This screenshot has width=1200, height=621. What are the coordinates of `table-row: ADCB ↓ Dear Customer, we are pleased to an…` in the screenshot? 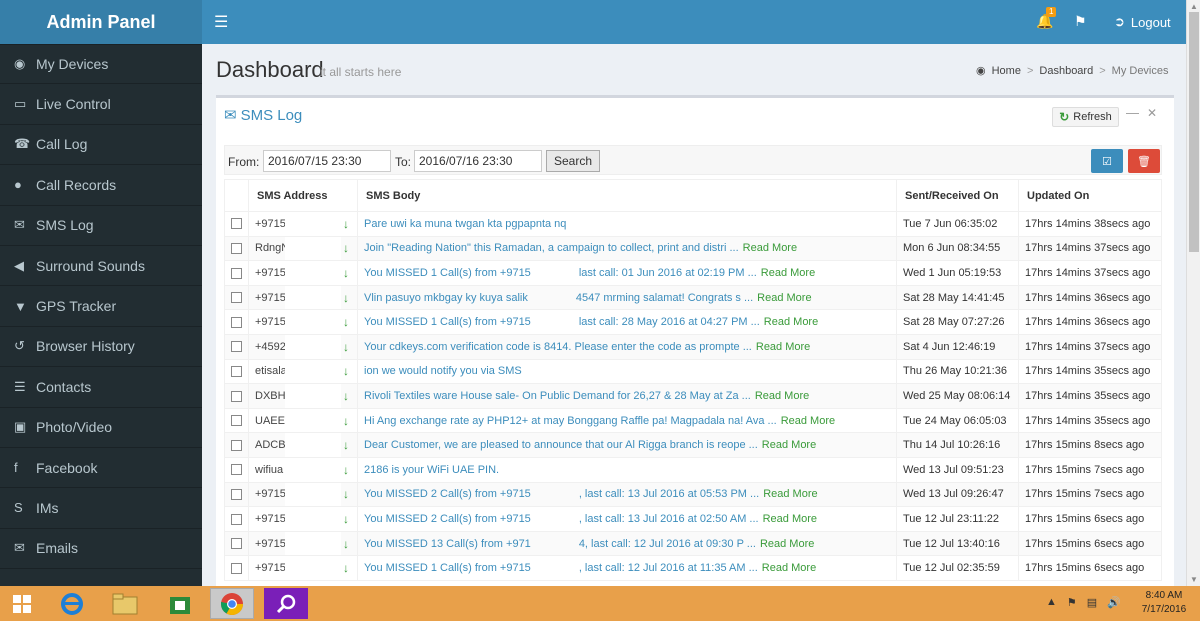 It's located at (693, 445).